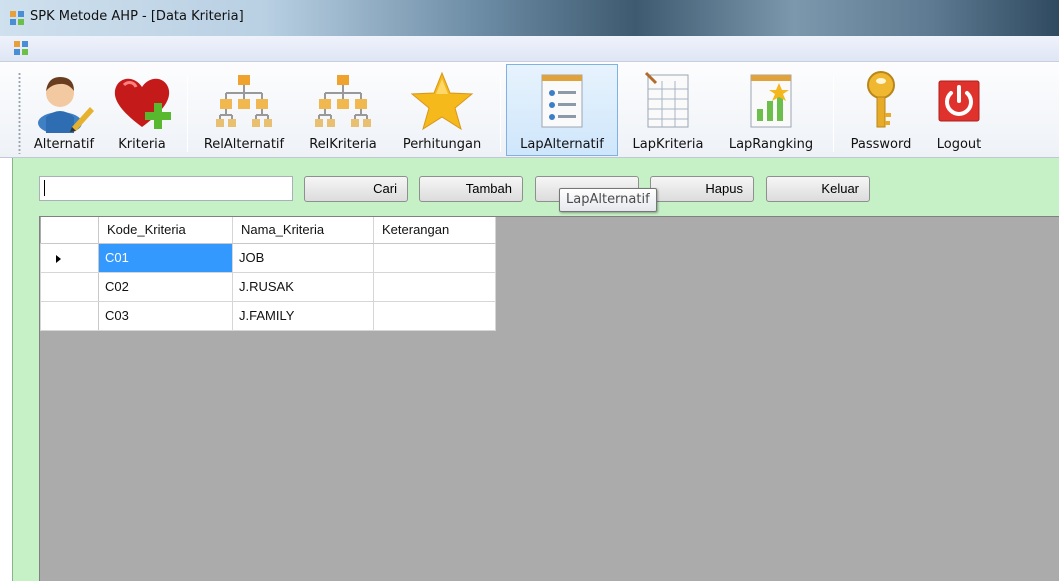 Image resolution: width=1059 pixels, height=581 pixels. What do you see at coordinates (244, 144) in the screenshot?
I see `toolbar-label: RelAlternatif` at bounding box center [244, 144].